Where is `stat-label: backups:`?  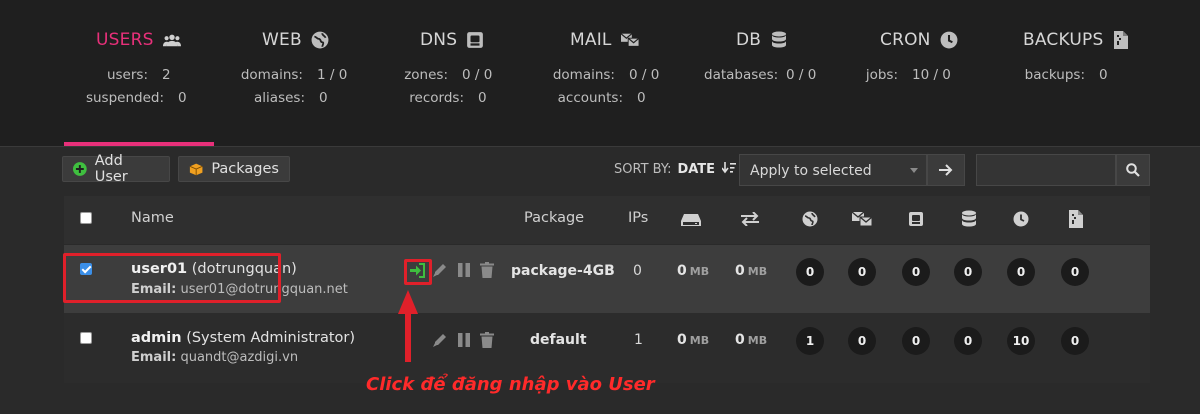 stat-label: backups: is located at coordinates (1054, 75).